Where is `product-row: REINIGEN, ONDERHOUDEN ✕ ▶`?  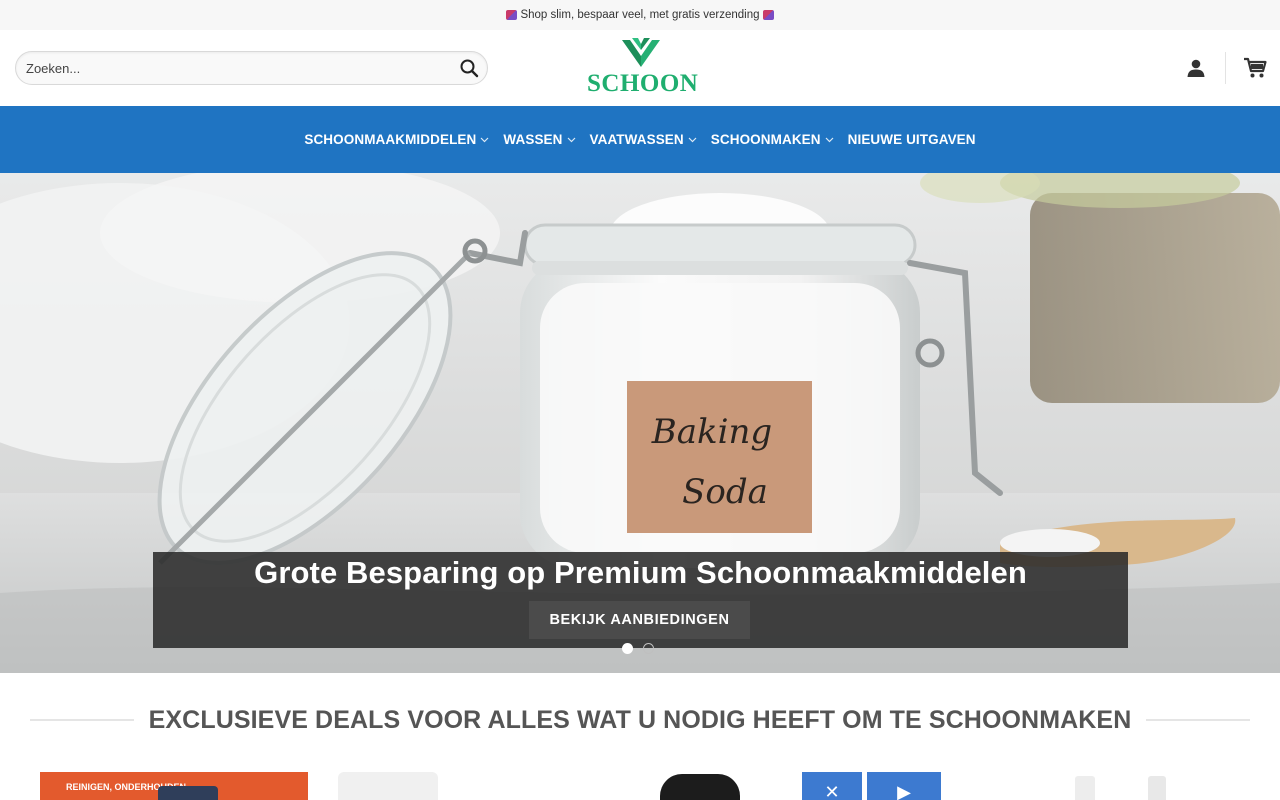 product-row: REINIGEN, ONDERHOUDEN ✕ ▶ is located at coordinates (640, 785).